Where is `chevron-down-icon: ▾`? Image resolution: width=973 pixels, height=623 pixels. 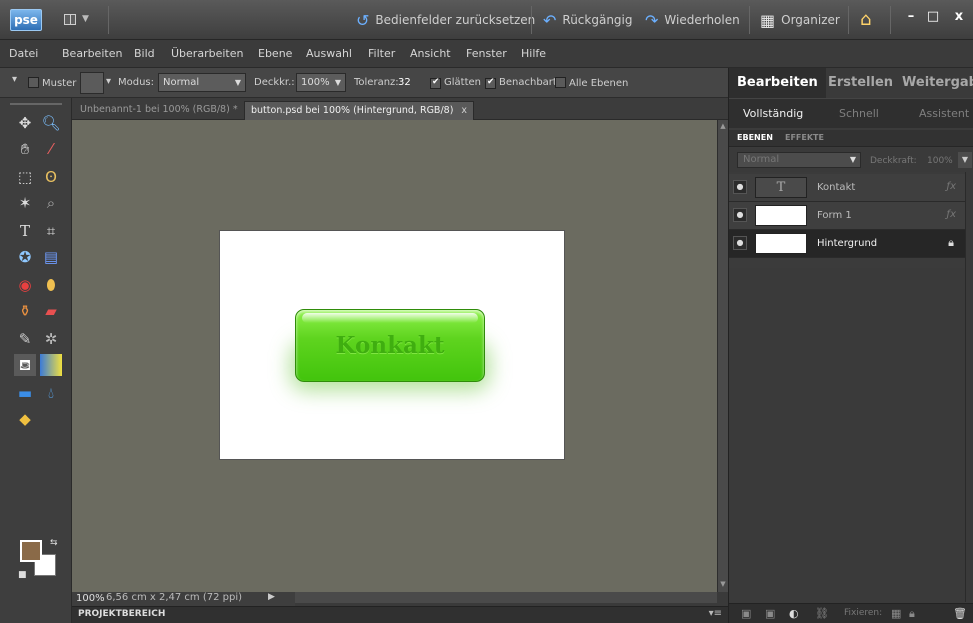
chevron-down-icon: ▾ is located at coordinates (108, 81).